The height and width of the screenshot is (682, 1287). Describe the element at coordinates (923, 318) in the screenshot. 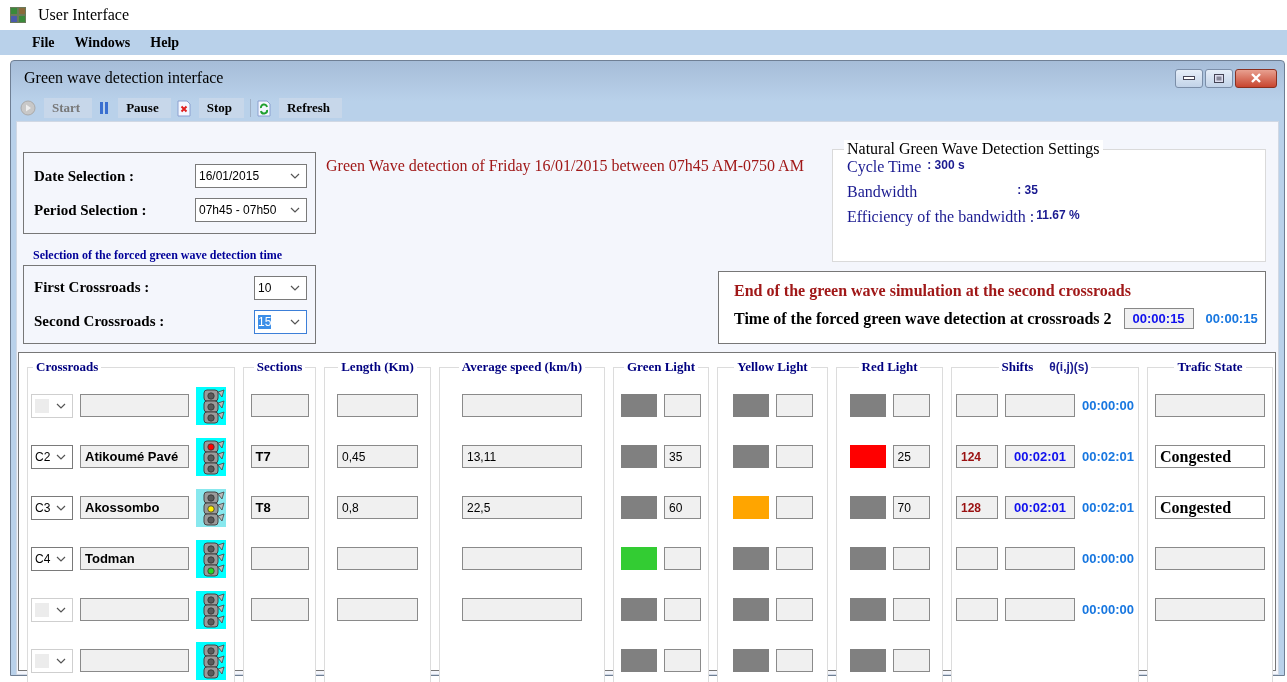

I see `field-label: Time of the forced green wave detection at crossroads 2` at that location.